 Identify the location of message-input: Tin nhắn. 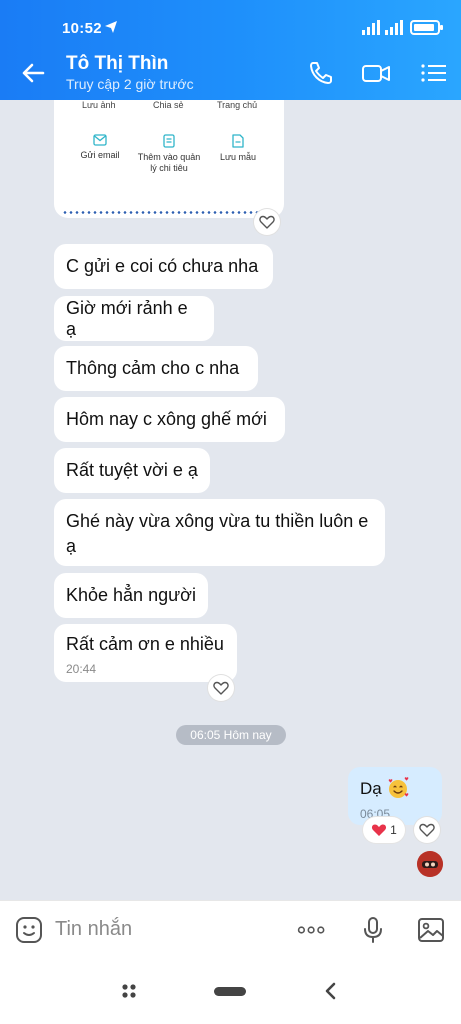
(93, 929).